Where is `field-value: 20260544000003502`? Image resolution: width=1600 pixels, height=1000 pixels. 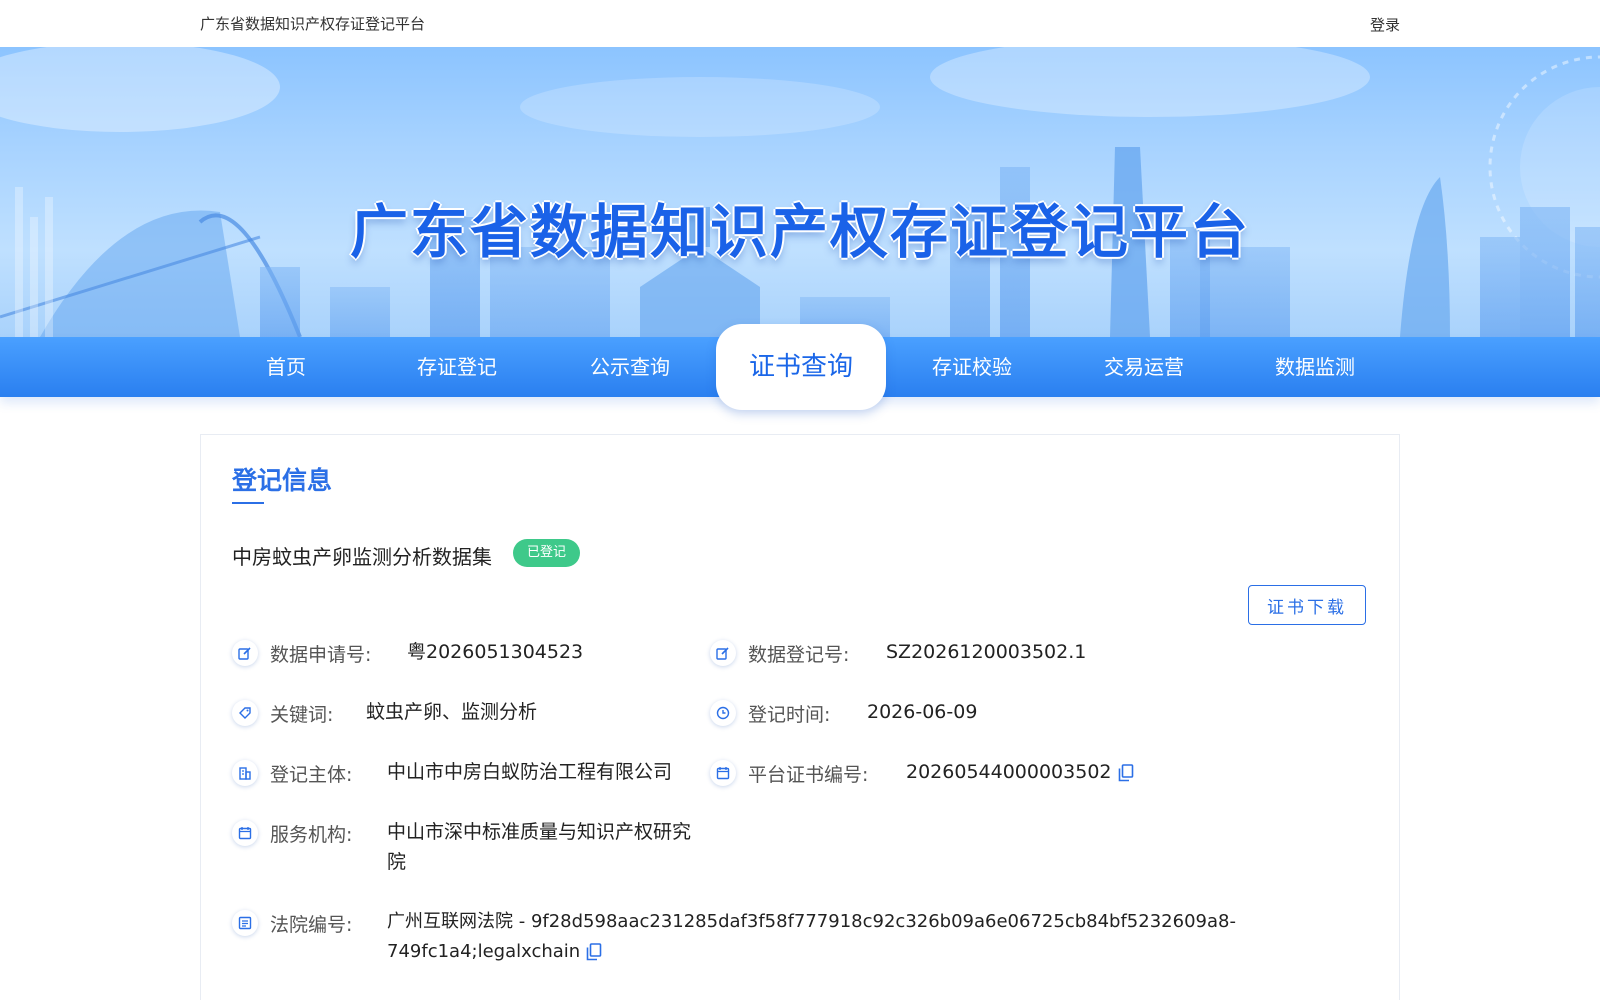
field-value: 20260544000003502 is located at coordinates (1009, 772).